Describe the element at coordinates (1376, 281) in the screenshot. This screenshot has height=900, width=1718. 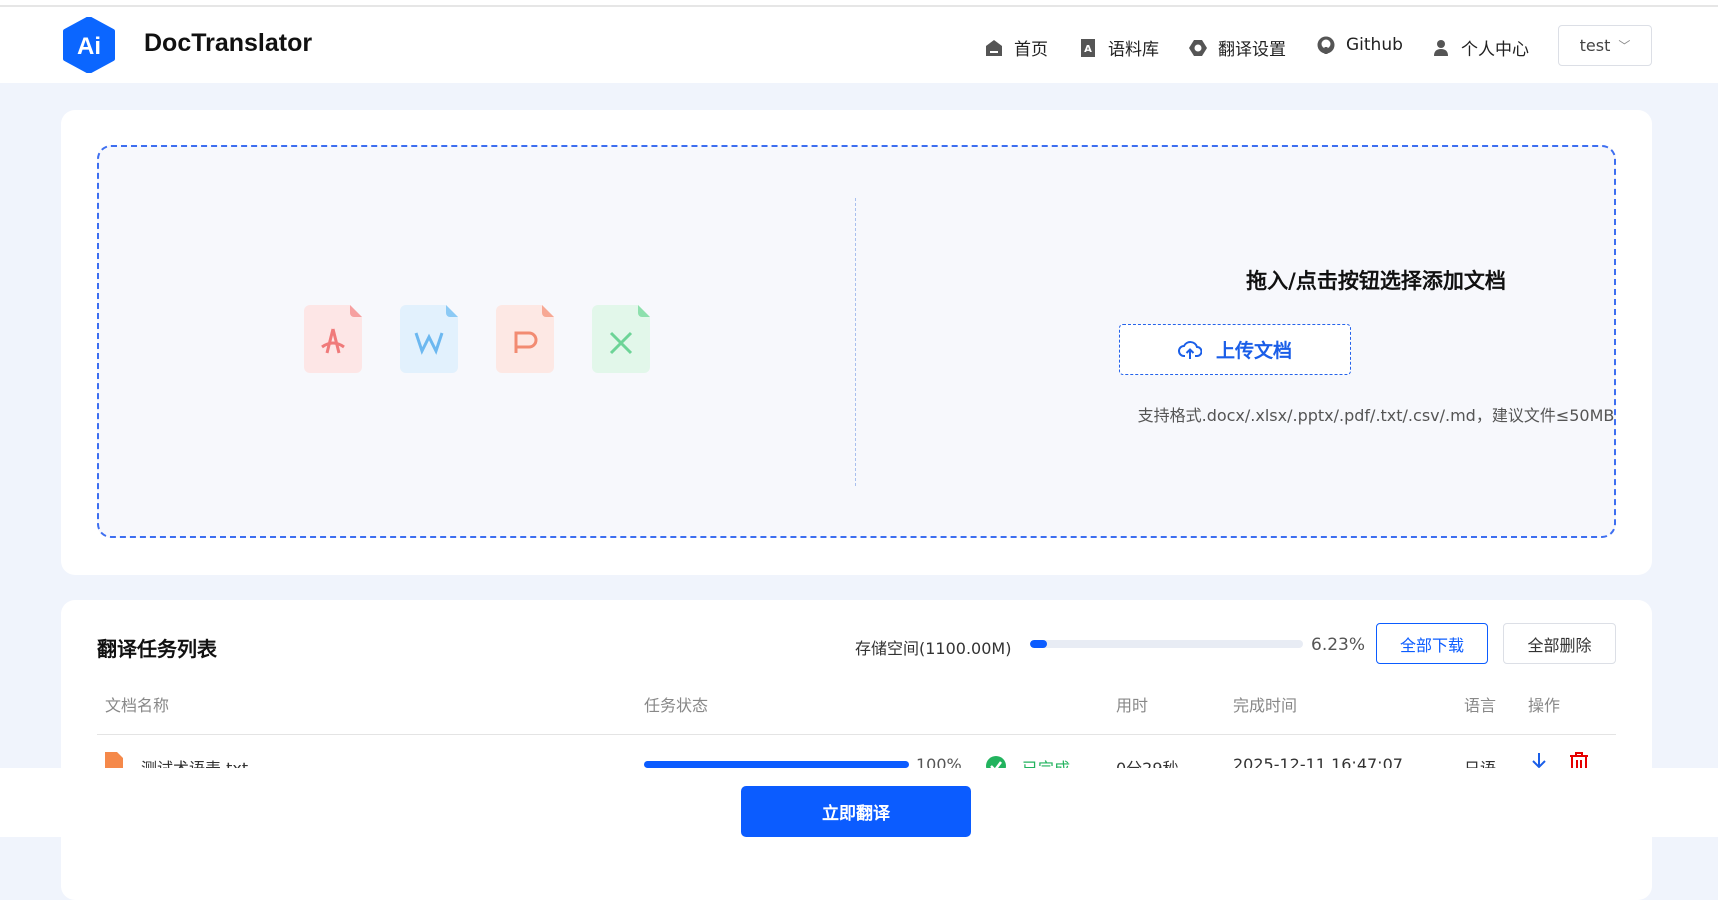
I see `drop-title: 拖入/点击按钮选择添加文档` at that location.